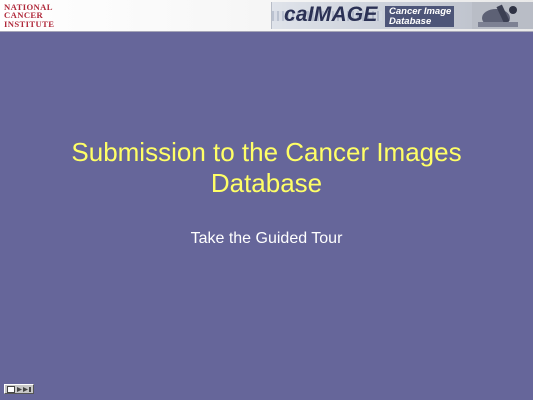  What do you see at coordinates (266, 183) in the screenshot?
I see `slide-title-line-2: Database` at bounding box center [266, 183].